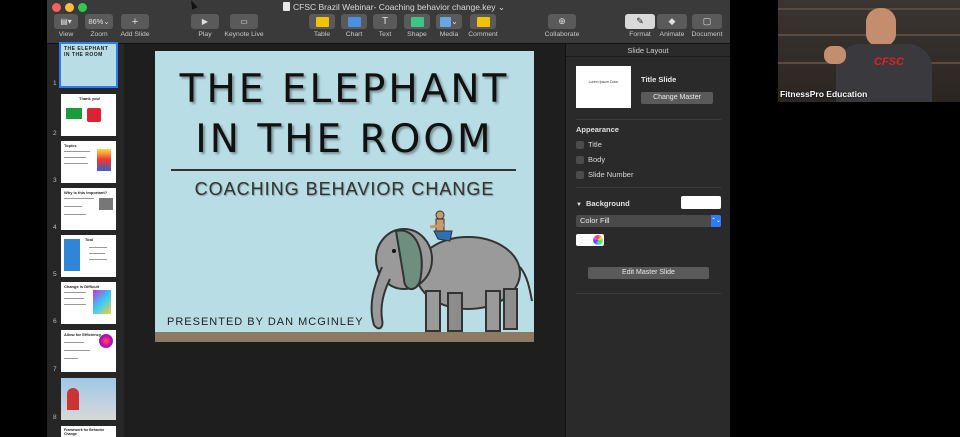  What do you see at coordinates (824, 94) in the screenshot?
I see `webcam-label: FitnessPro Education` at bounding box center [824, 94].